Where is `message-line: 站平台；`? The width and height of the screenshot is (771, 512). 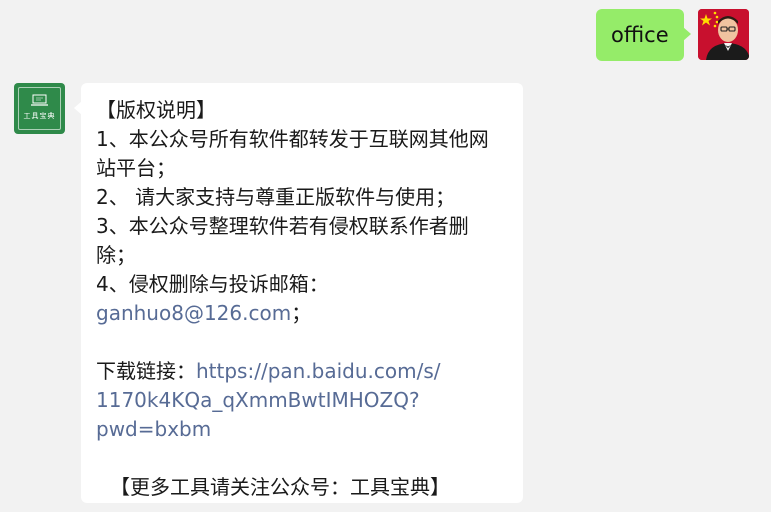
message-line: 站平台； is located at coordinates (136, 168).